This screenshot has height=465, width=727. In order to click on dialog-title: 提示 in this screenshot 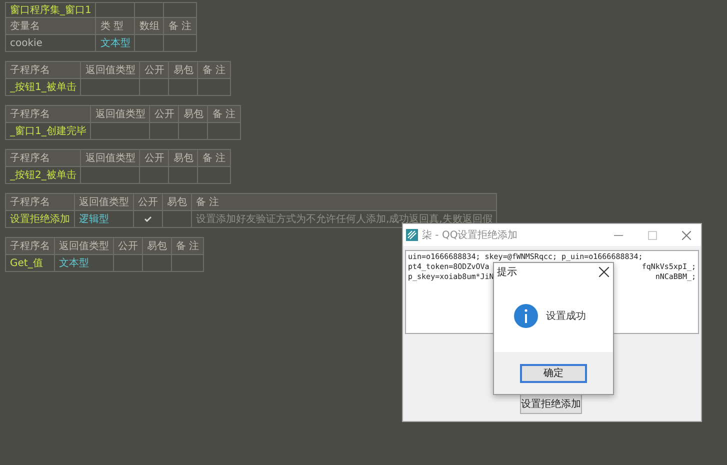, I will do `click(507, 272)`.